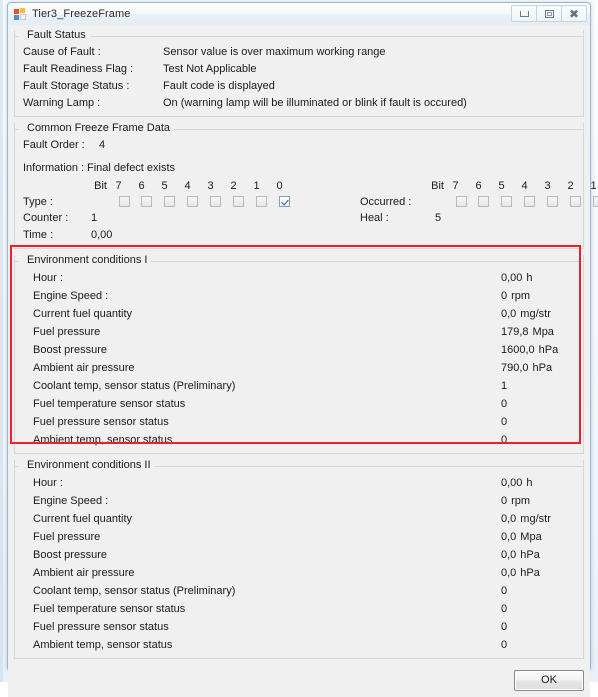 The width and height of the screenshot is (598, 697). I want to click on value-time: 0,00, so click(102, 235).